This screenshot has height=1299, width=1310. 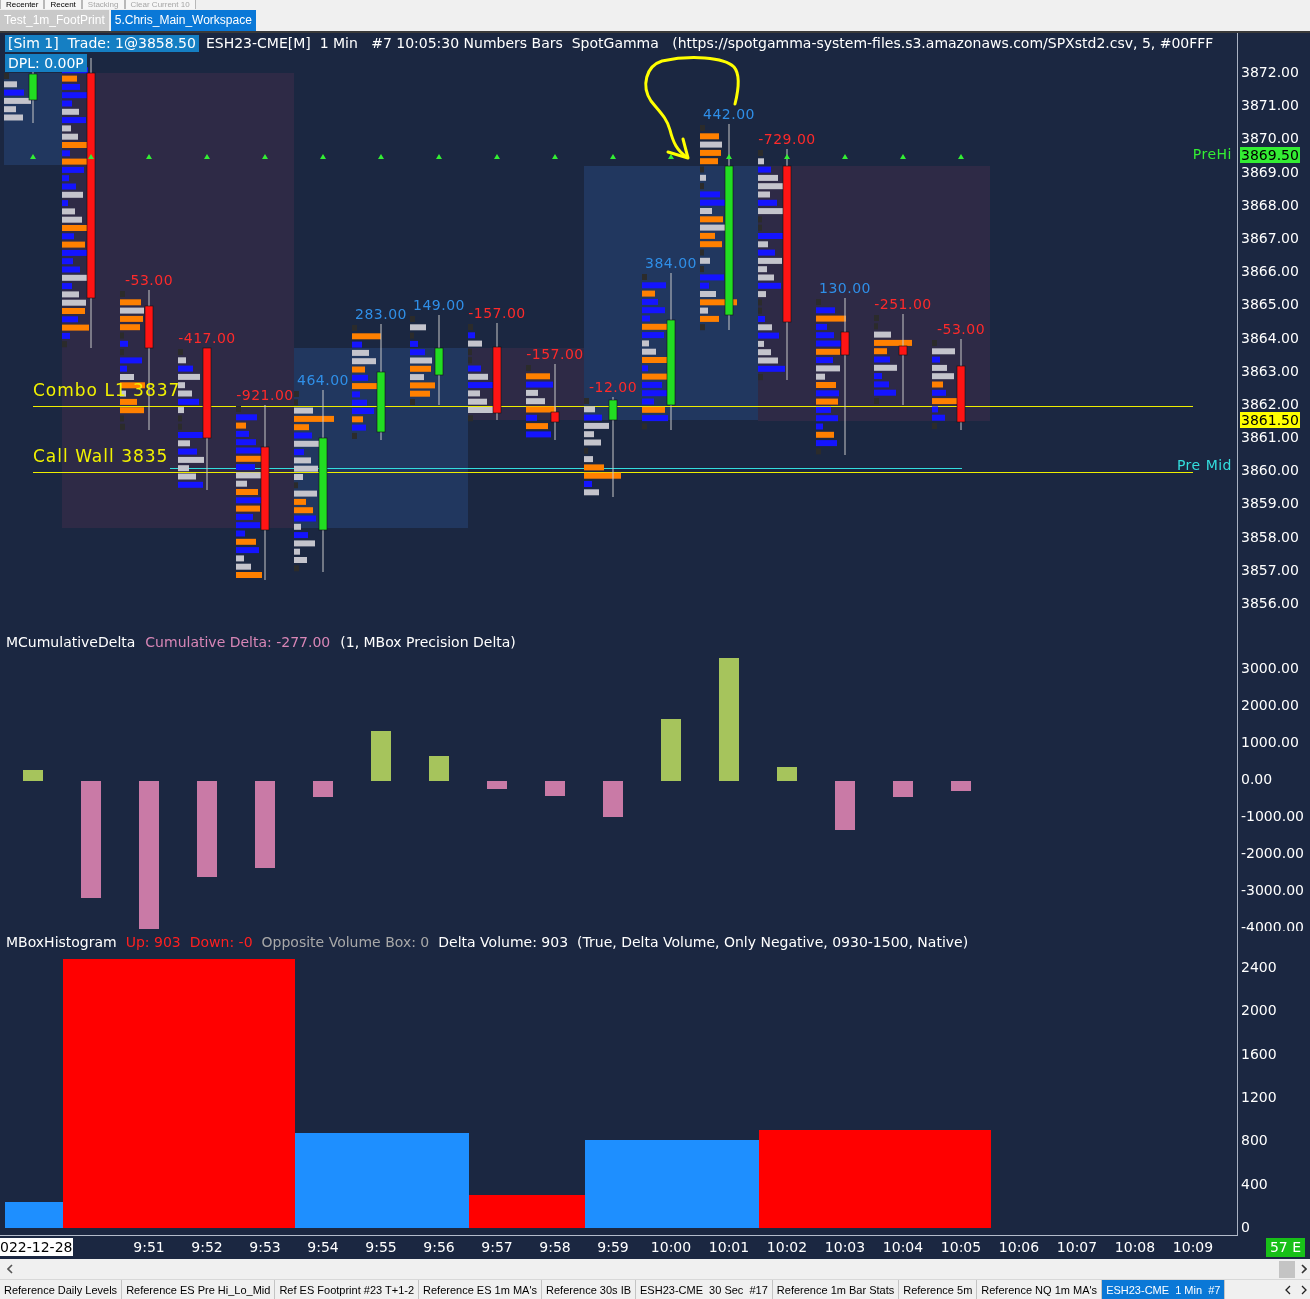 What do you see at coordinates (1270, 72) in the screenshot?
I see `price-axis-label: 3872.00` at bounding box center [1270, 72].